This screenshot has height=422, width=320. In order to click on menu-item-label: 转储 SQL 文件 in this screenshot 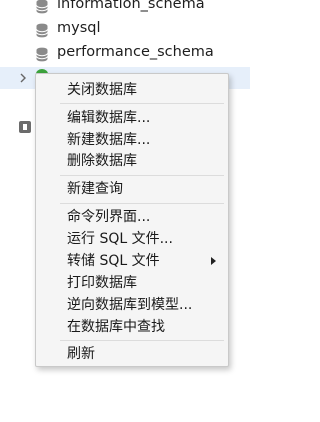, I will do `click(113, 261)`.